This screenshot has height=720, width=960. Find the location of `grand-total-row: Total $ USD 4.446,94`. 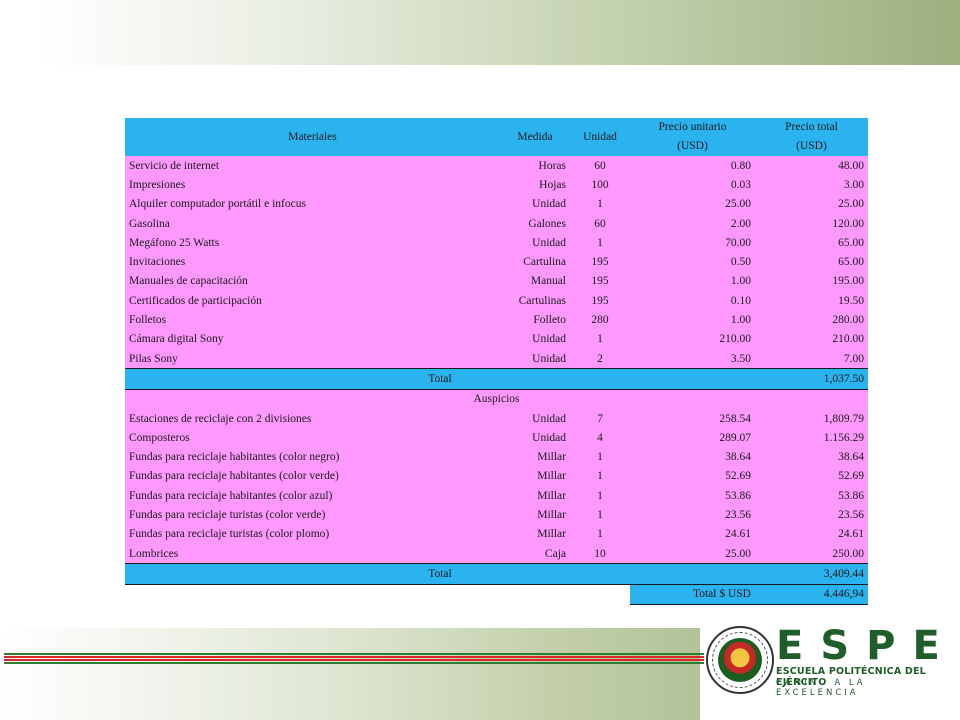

grand-total-row: Total $ USD 4.446,94 is located at coordinates (496, 594).